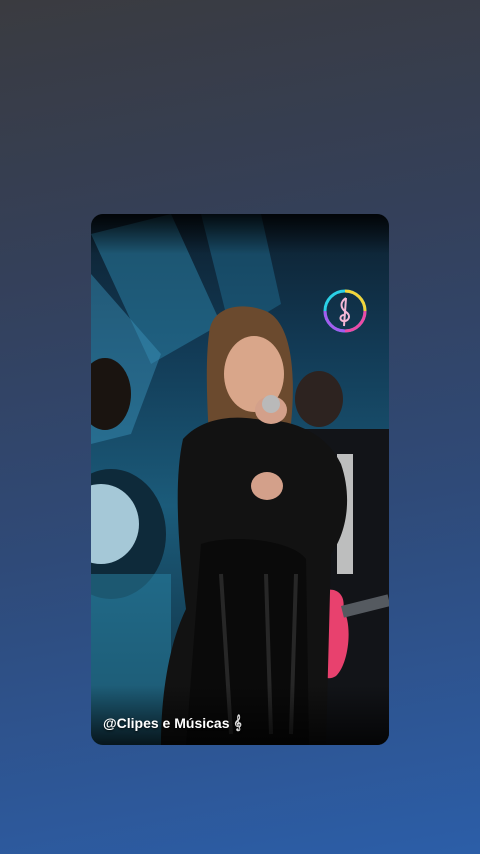 This screenshot has height=854, width=480. What do you see at coordinates (237, 722) in the screenshot?
I see `music-staff-icon: 𝄞` at bounding box center [237, 722].